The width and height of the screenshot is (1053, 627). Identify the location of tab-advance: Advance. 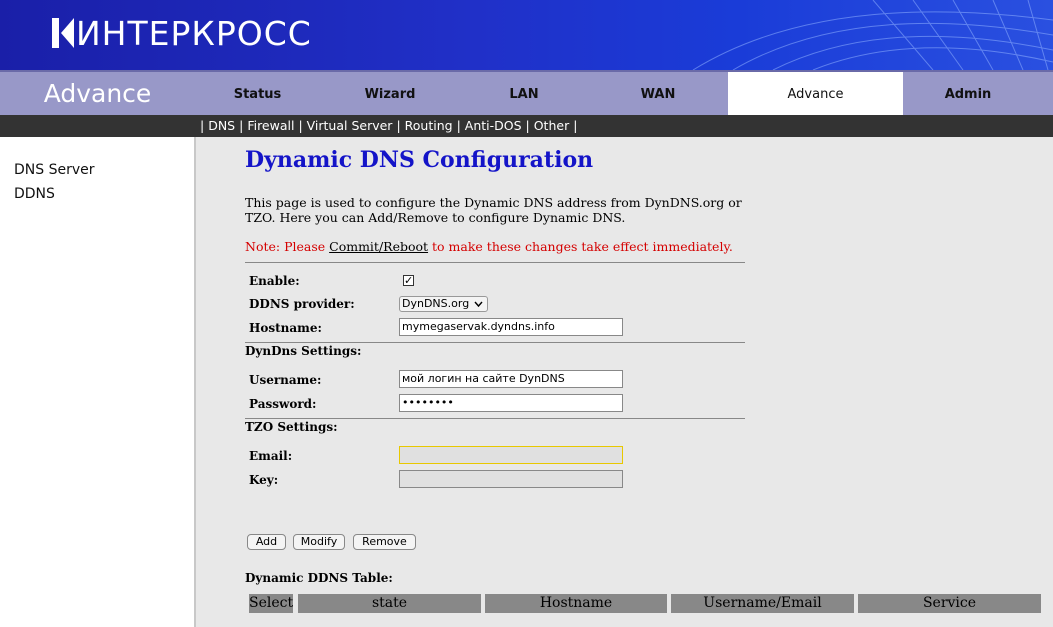
(815, 93).